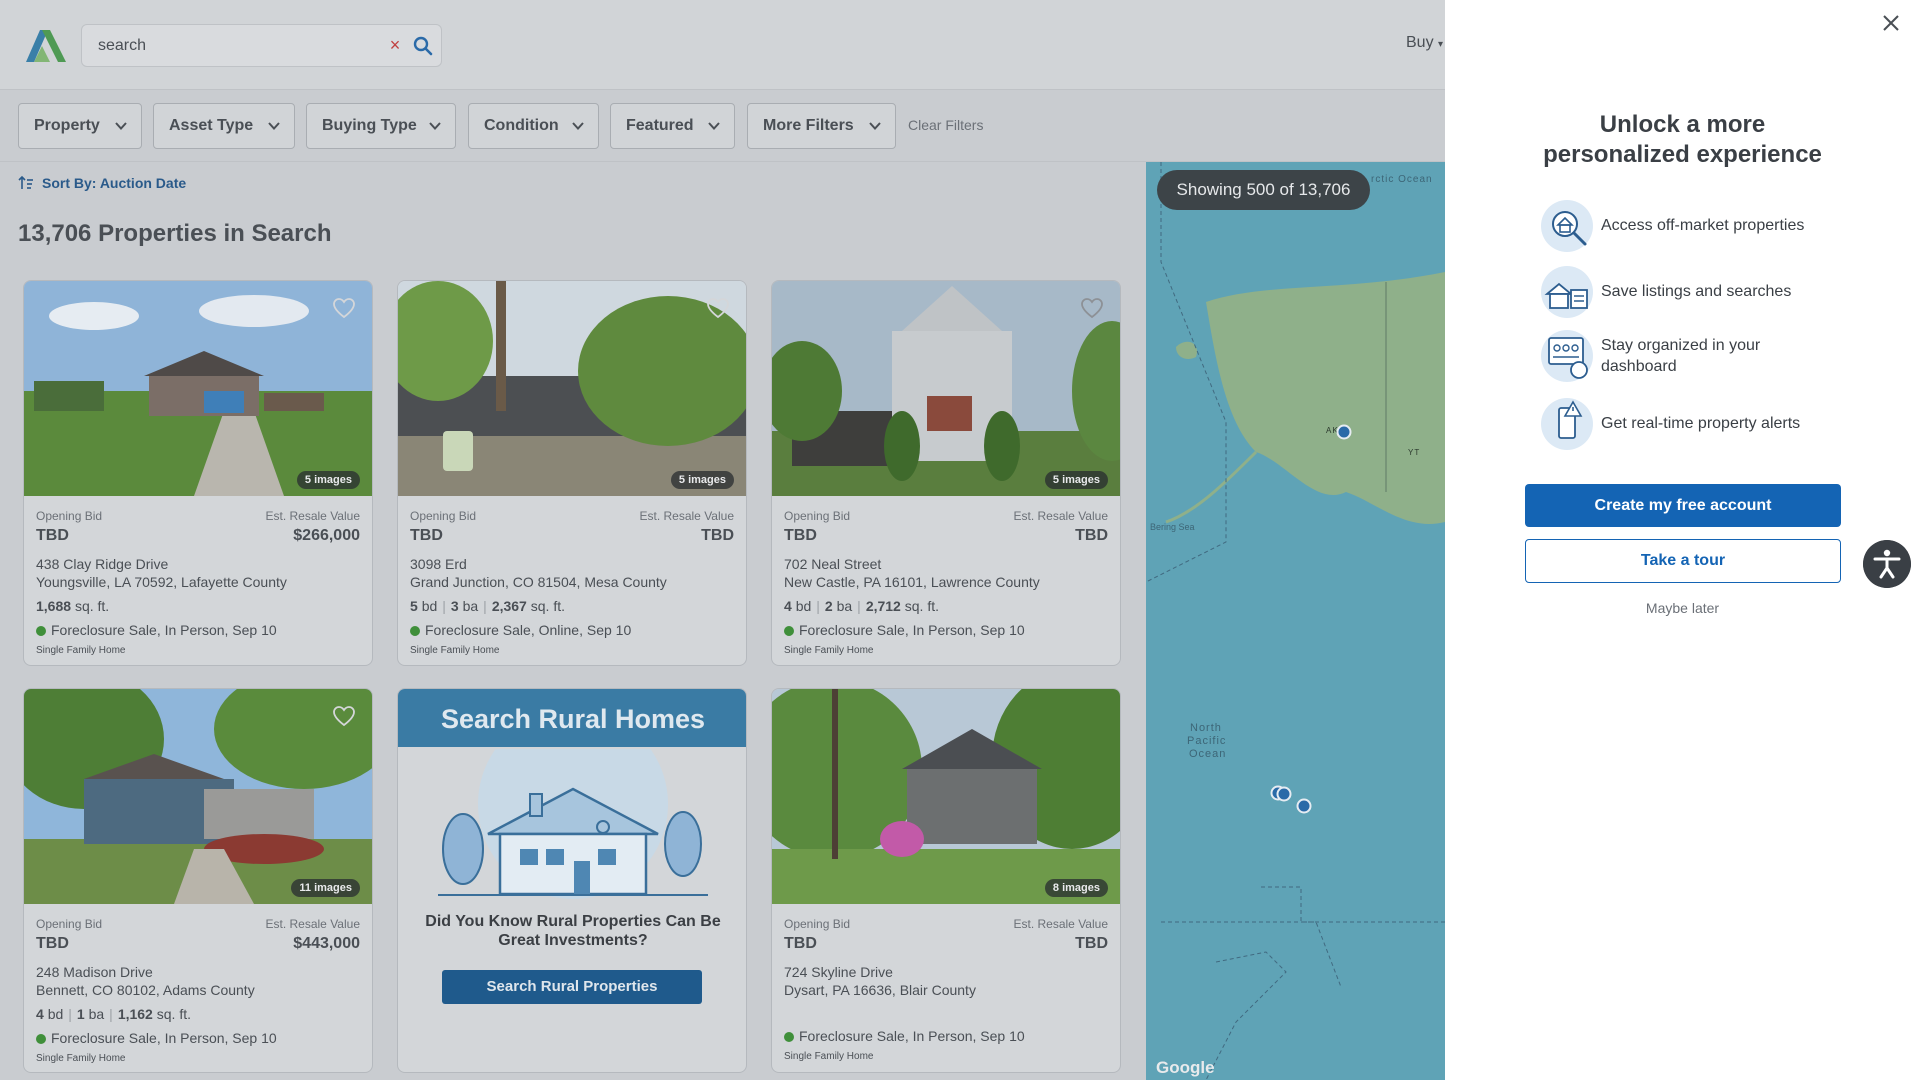  Describe the element at coordinates (533, 126) in the screenshot. I see `filter-condition: Condition` at that location.